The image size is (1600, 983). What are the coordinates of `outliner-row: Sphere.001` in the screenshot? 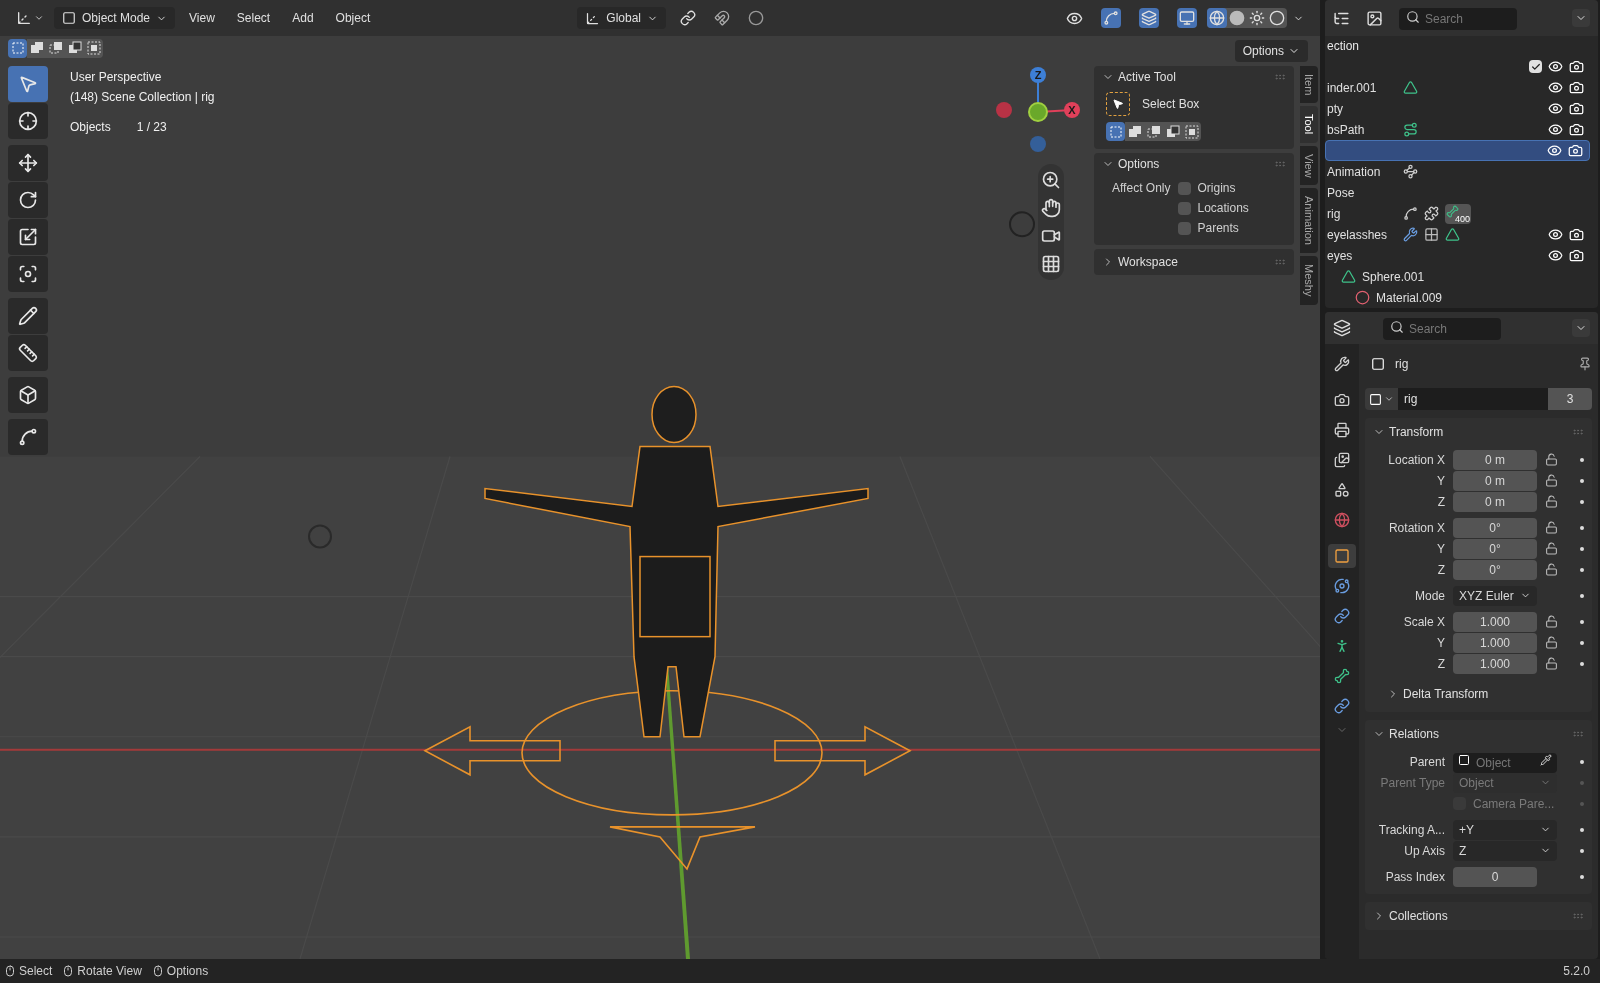 It's located at (1457, 276).